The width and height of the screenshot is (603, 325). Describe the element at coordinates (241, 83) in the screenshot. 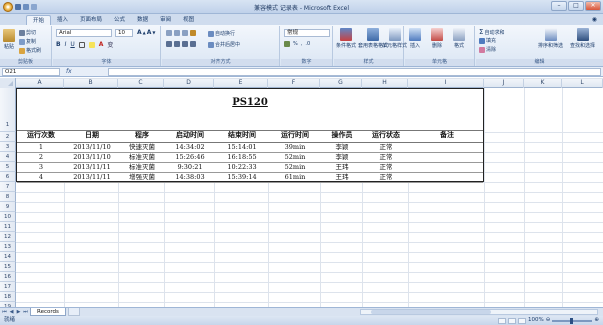

I see `column-header-e: E` at that location.